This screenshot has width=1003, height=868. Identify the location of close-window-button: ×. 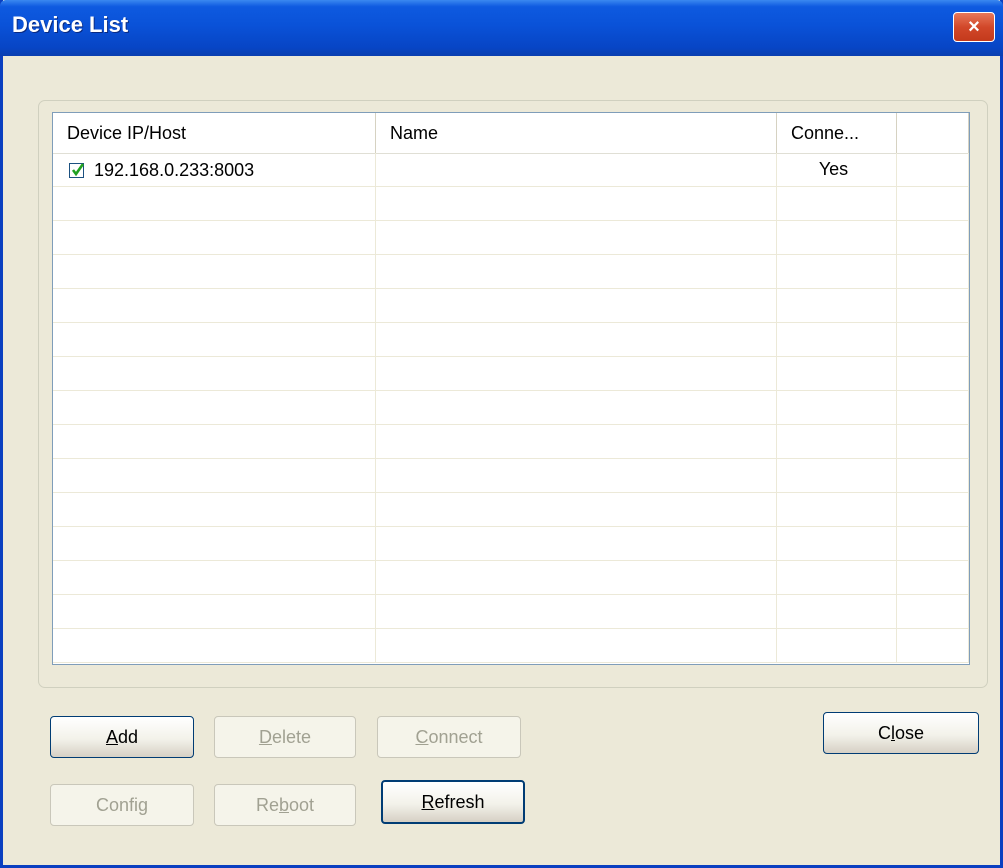
(974, 27).